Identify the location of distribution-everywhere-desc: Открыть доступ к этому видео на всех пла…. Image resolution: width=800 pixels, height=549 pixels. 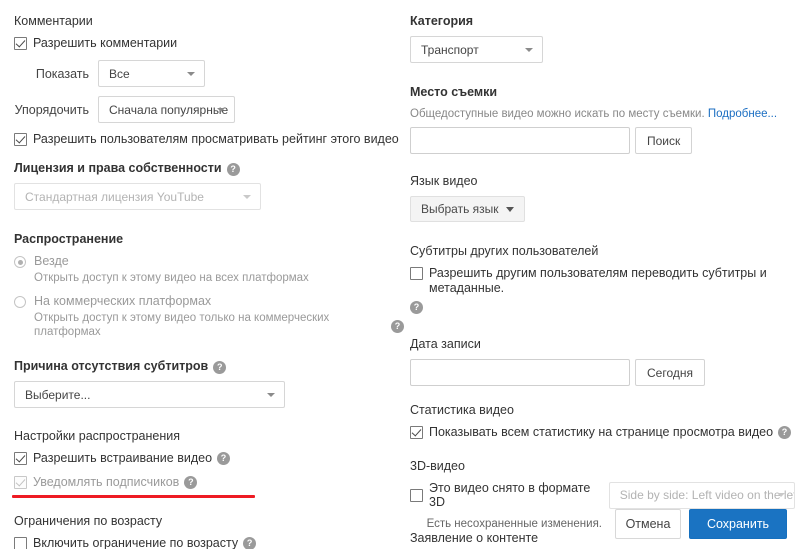
(171, 278).